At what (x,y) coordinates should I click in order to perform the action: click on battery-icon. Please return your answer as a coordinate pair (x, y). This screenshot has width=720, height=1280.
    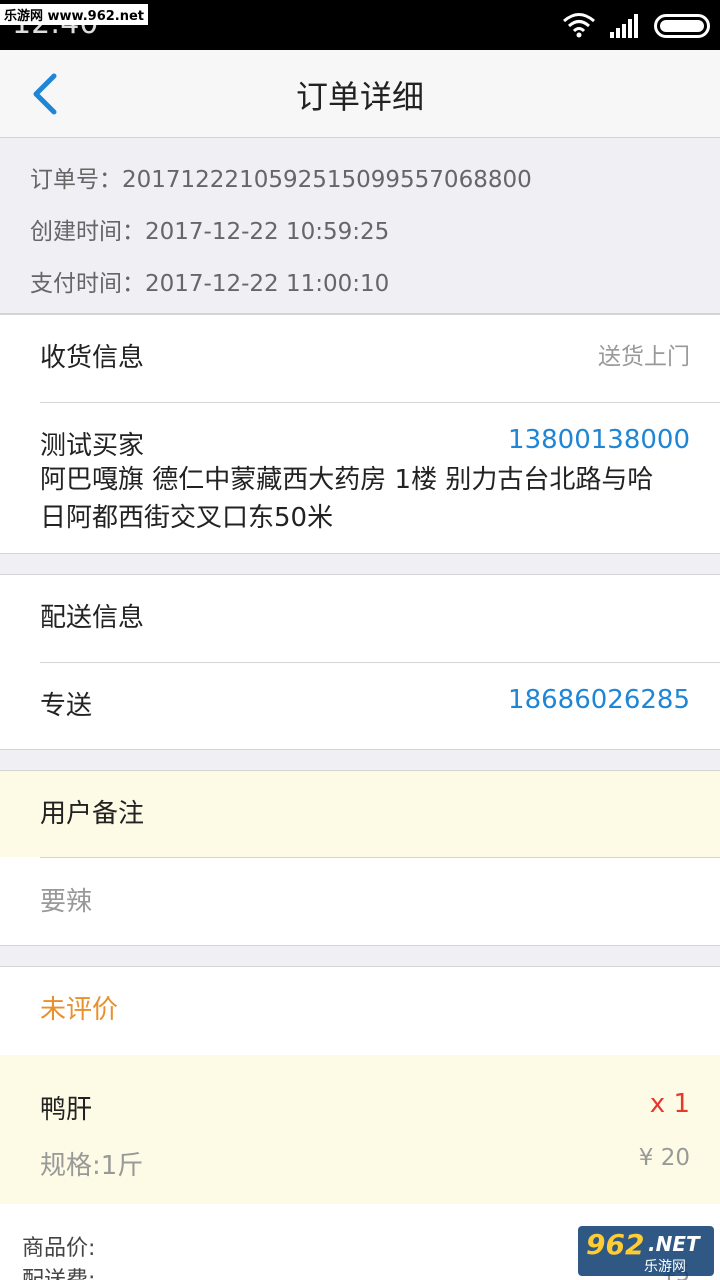
    Looking at the image, I should click on (682, 26).